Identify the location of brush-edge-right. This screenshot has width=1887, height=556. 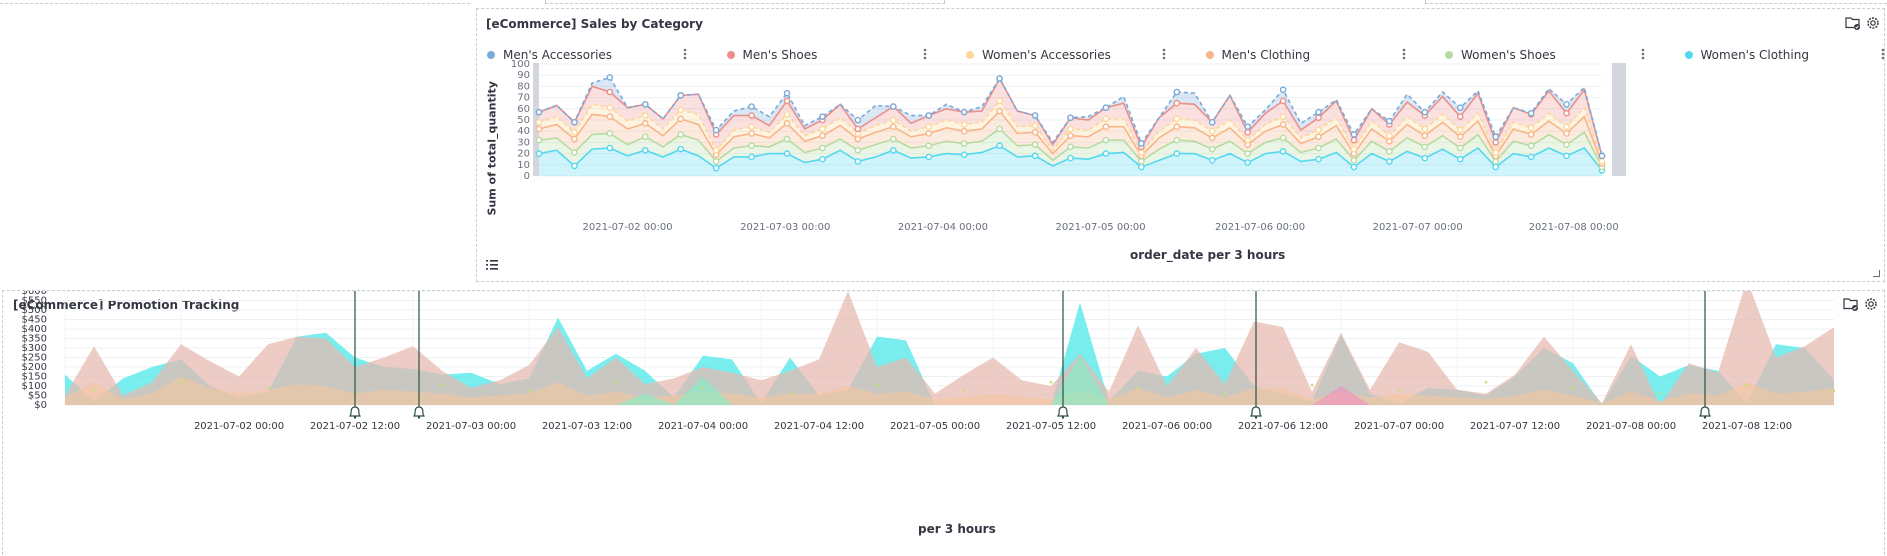
(1619, 119).